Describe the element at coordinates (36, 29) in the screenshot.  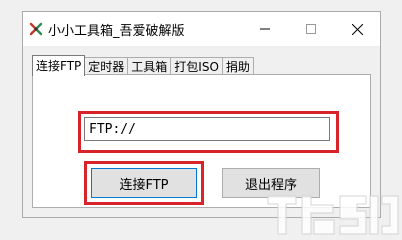
I see `app-icon` at that location.